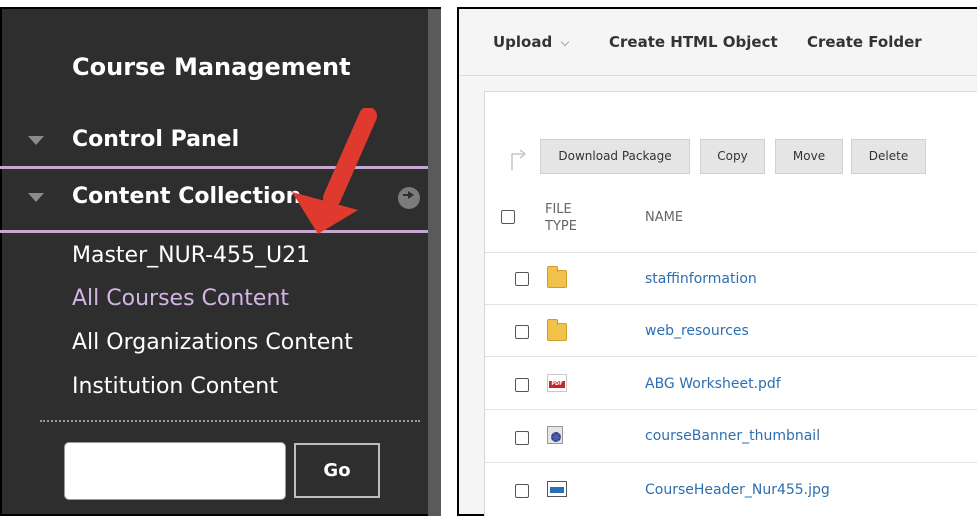 This screenshot has height=516, width=977. Describe the element at coordinates (518, 159) in the screenshot. I see `select-arrow-icon` at that location.